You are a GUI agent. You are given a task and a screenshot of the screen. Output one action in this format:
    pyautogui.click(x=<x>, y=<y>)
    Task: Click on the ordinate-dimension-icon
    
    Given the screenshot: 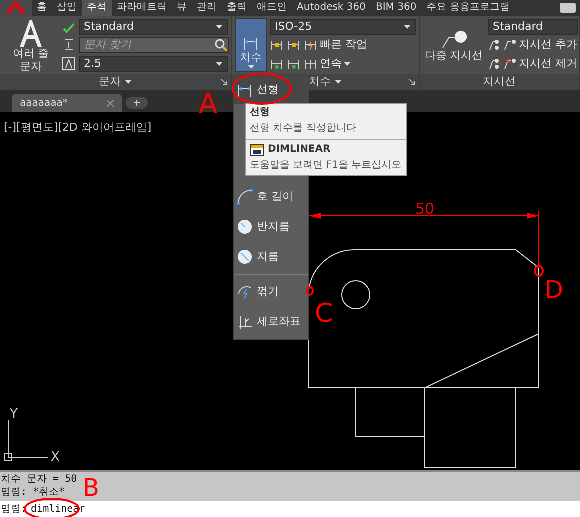 What is the action you would take?
    pyautogui.click(x=245, y=322)
    